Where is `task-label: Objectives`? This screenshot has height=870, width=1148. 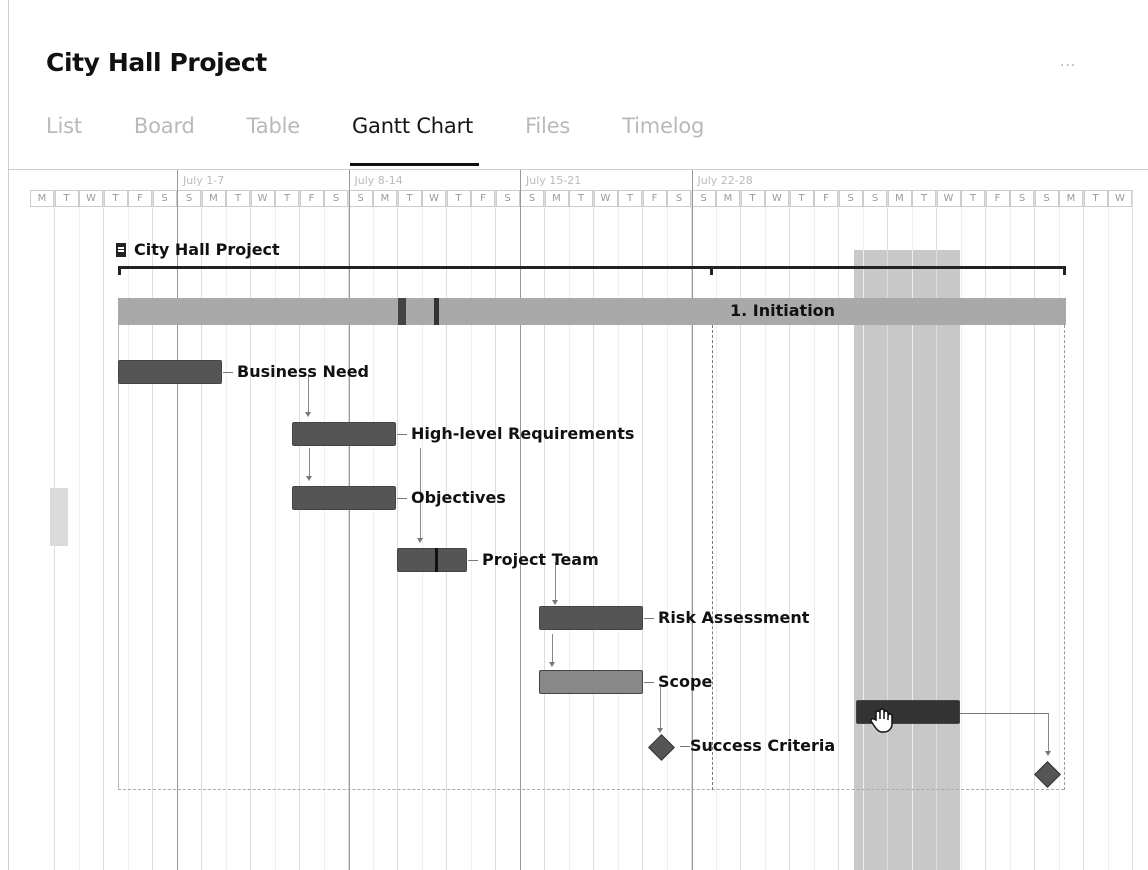
task-label: Objectives is located at coordinates (451, 497).